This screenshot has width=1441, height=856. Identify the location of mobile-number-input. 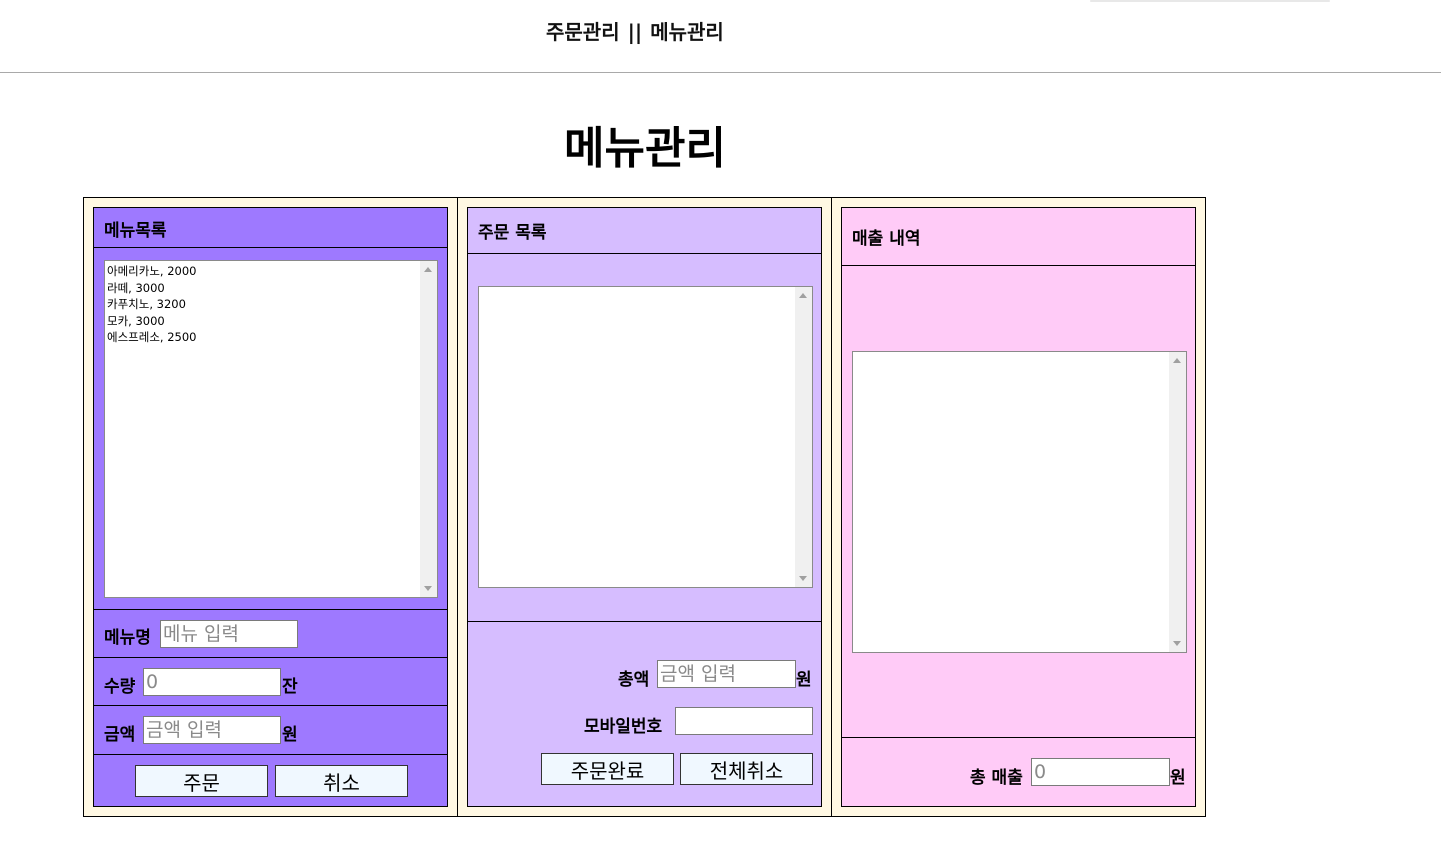
(744, 721).